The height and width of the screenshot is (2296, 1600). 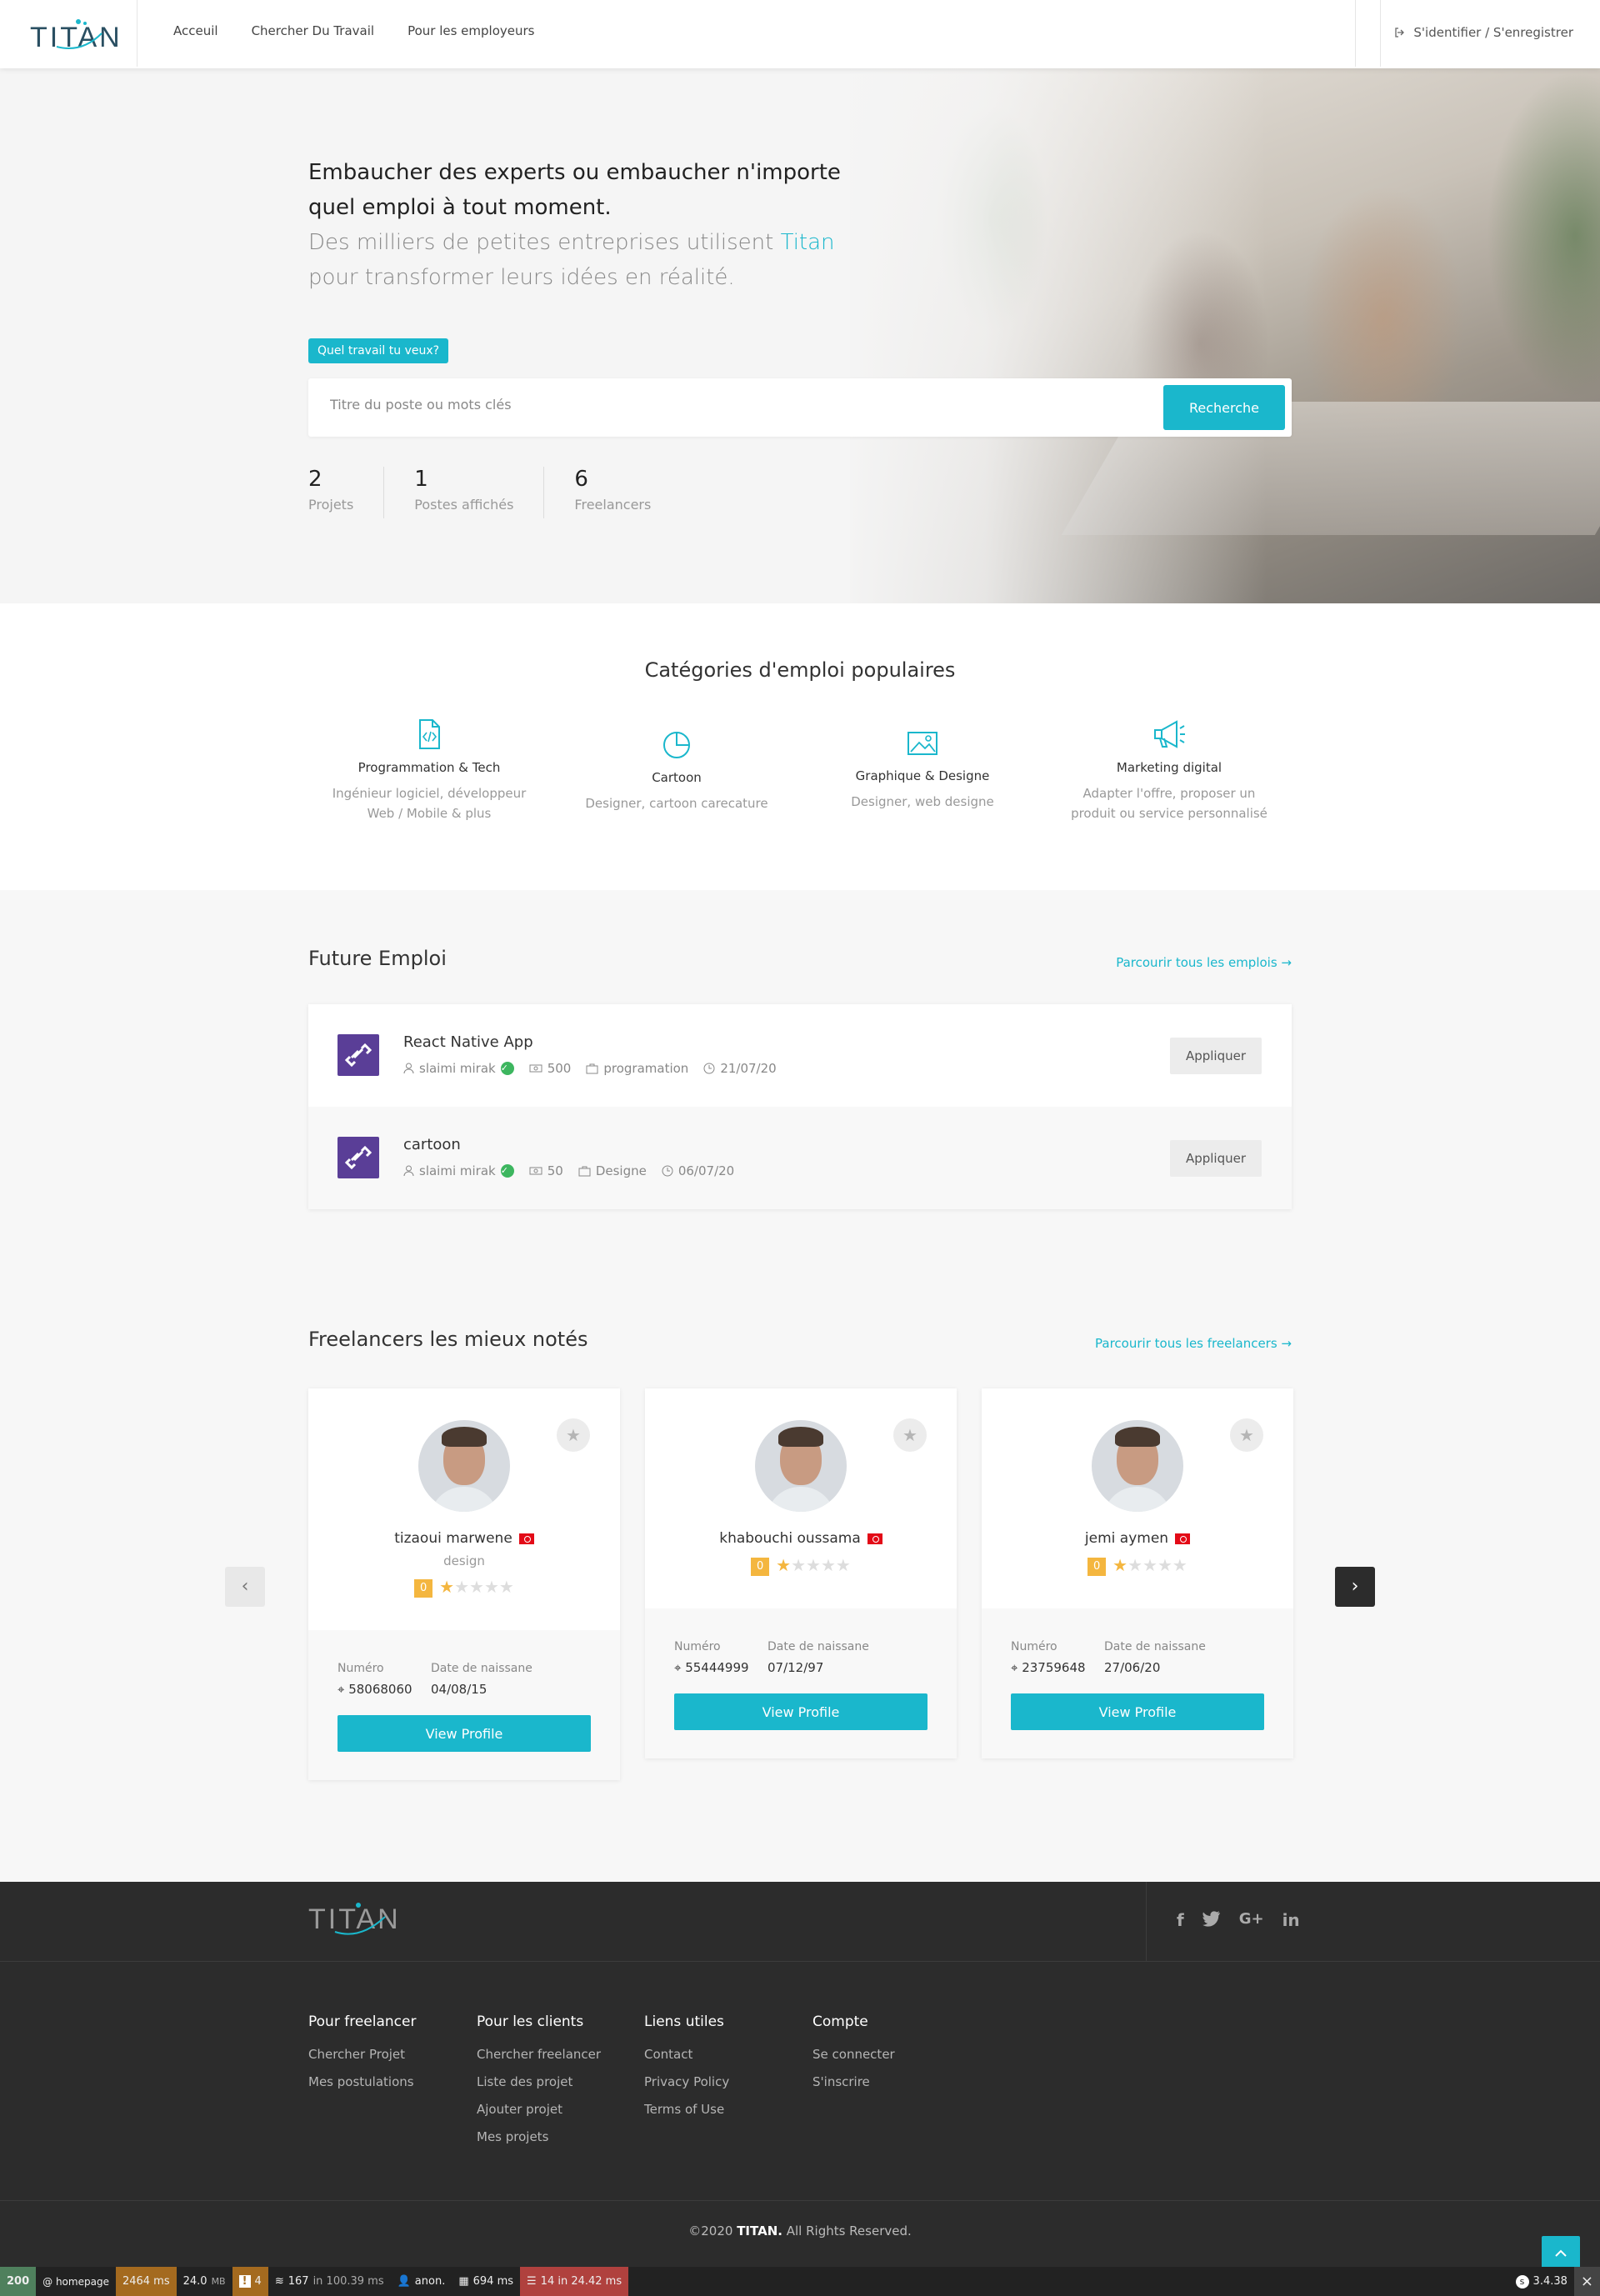 I want to click on footer-link: Ajouter projet, so click(x=539, y=2109).